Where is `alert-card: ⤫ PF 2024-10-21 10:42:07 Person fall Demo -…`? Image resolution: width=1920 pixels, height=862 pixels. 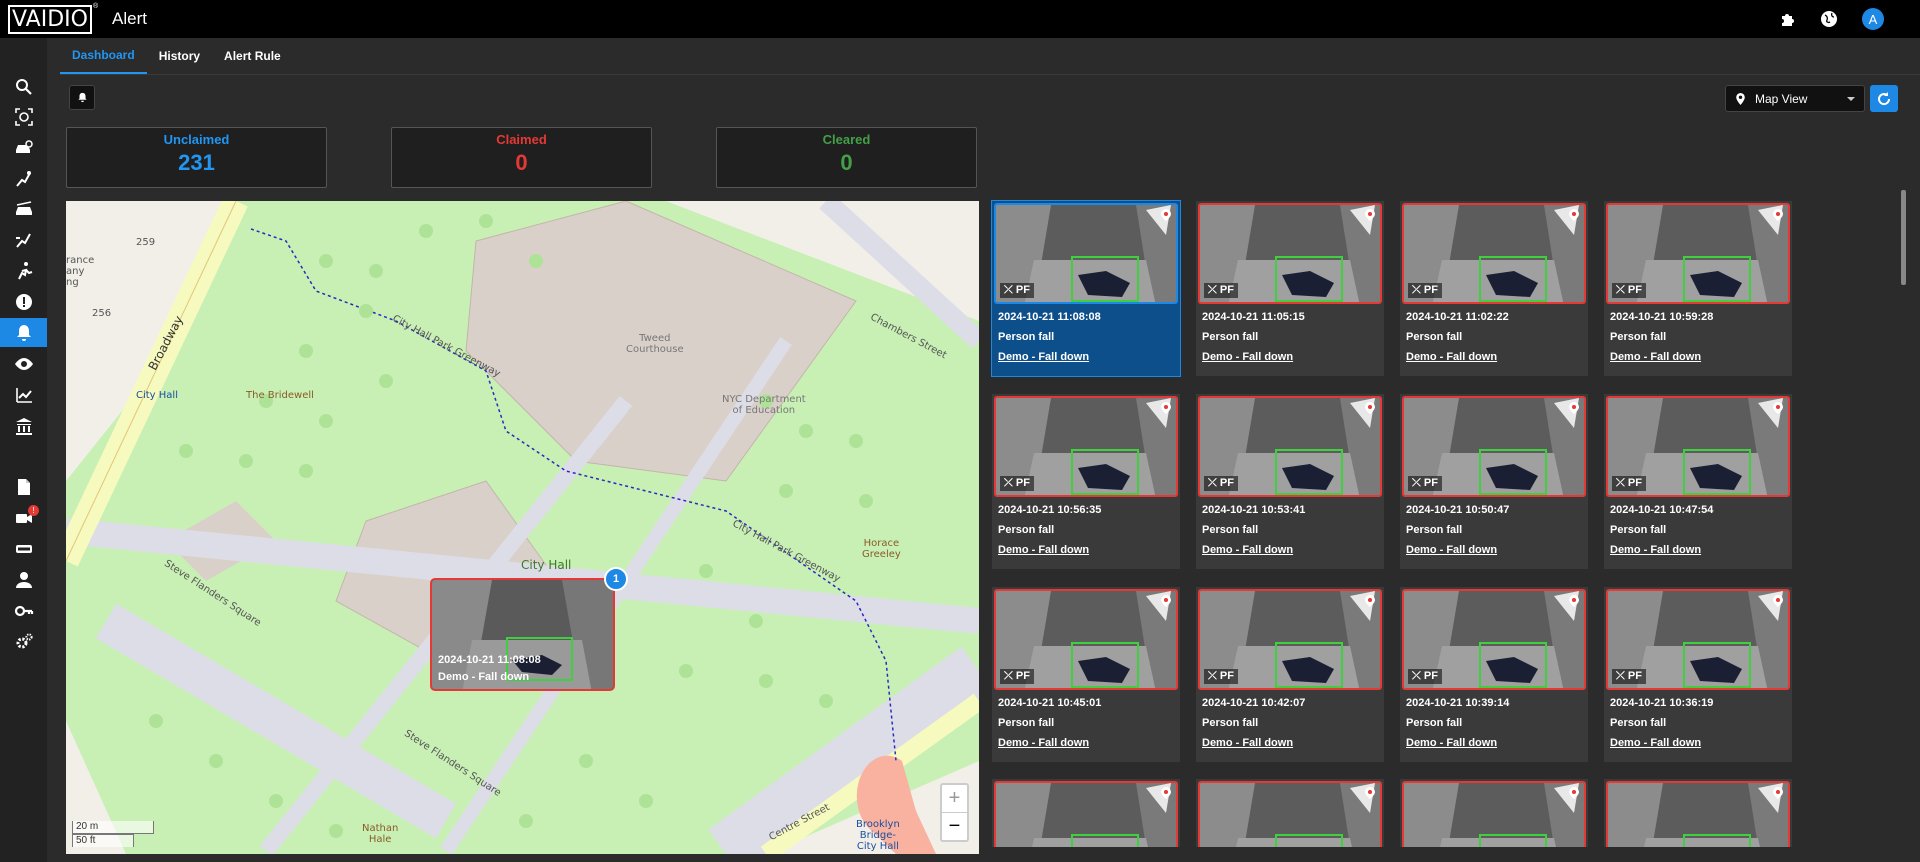
alert-card: ⤫ PF 2024-10-21 10:42:07 Person fall Demo -… is located at coordinates (1290, 674).